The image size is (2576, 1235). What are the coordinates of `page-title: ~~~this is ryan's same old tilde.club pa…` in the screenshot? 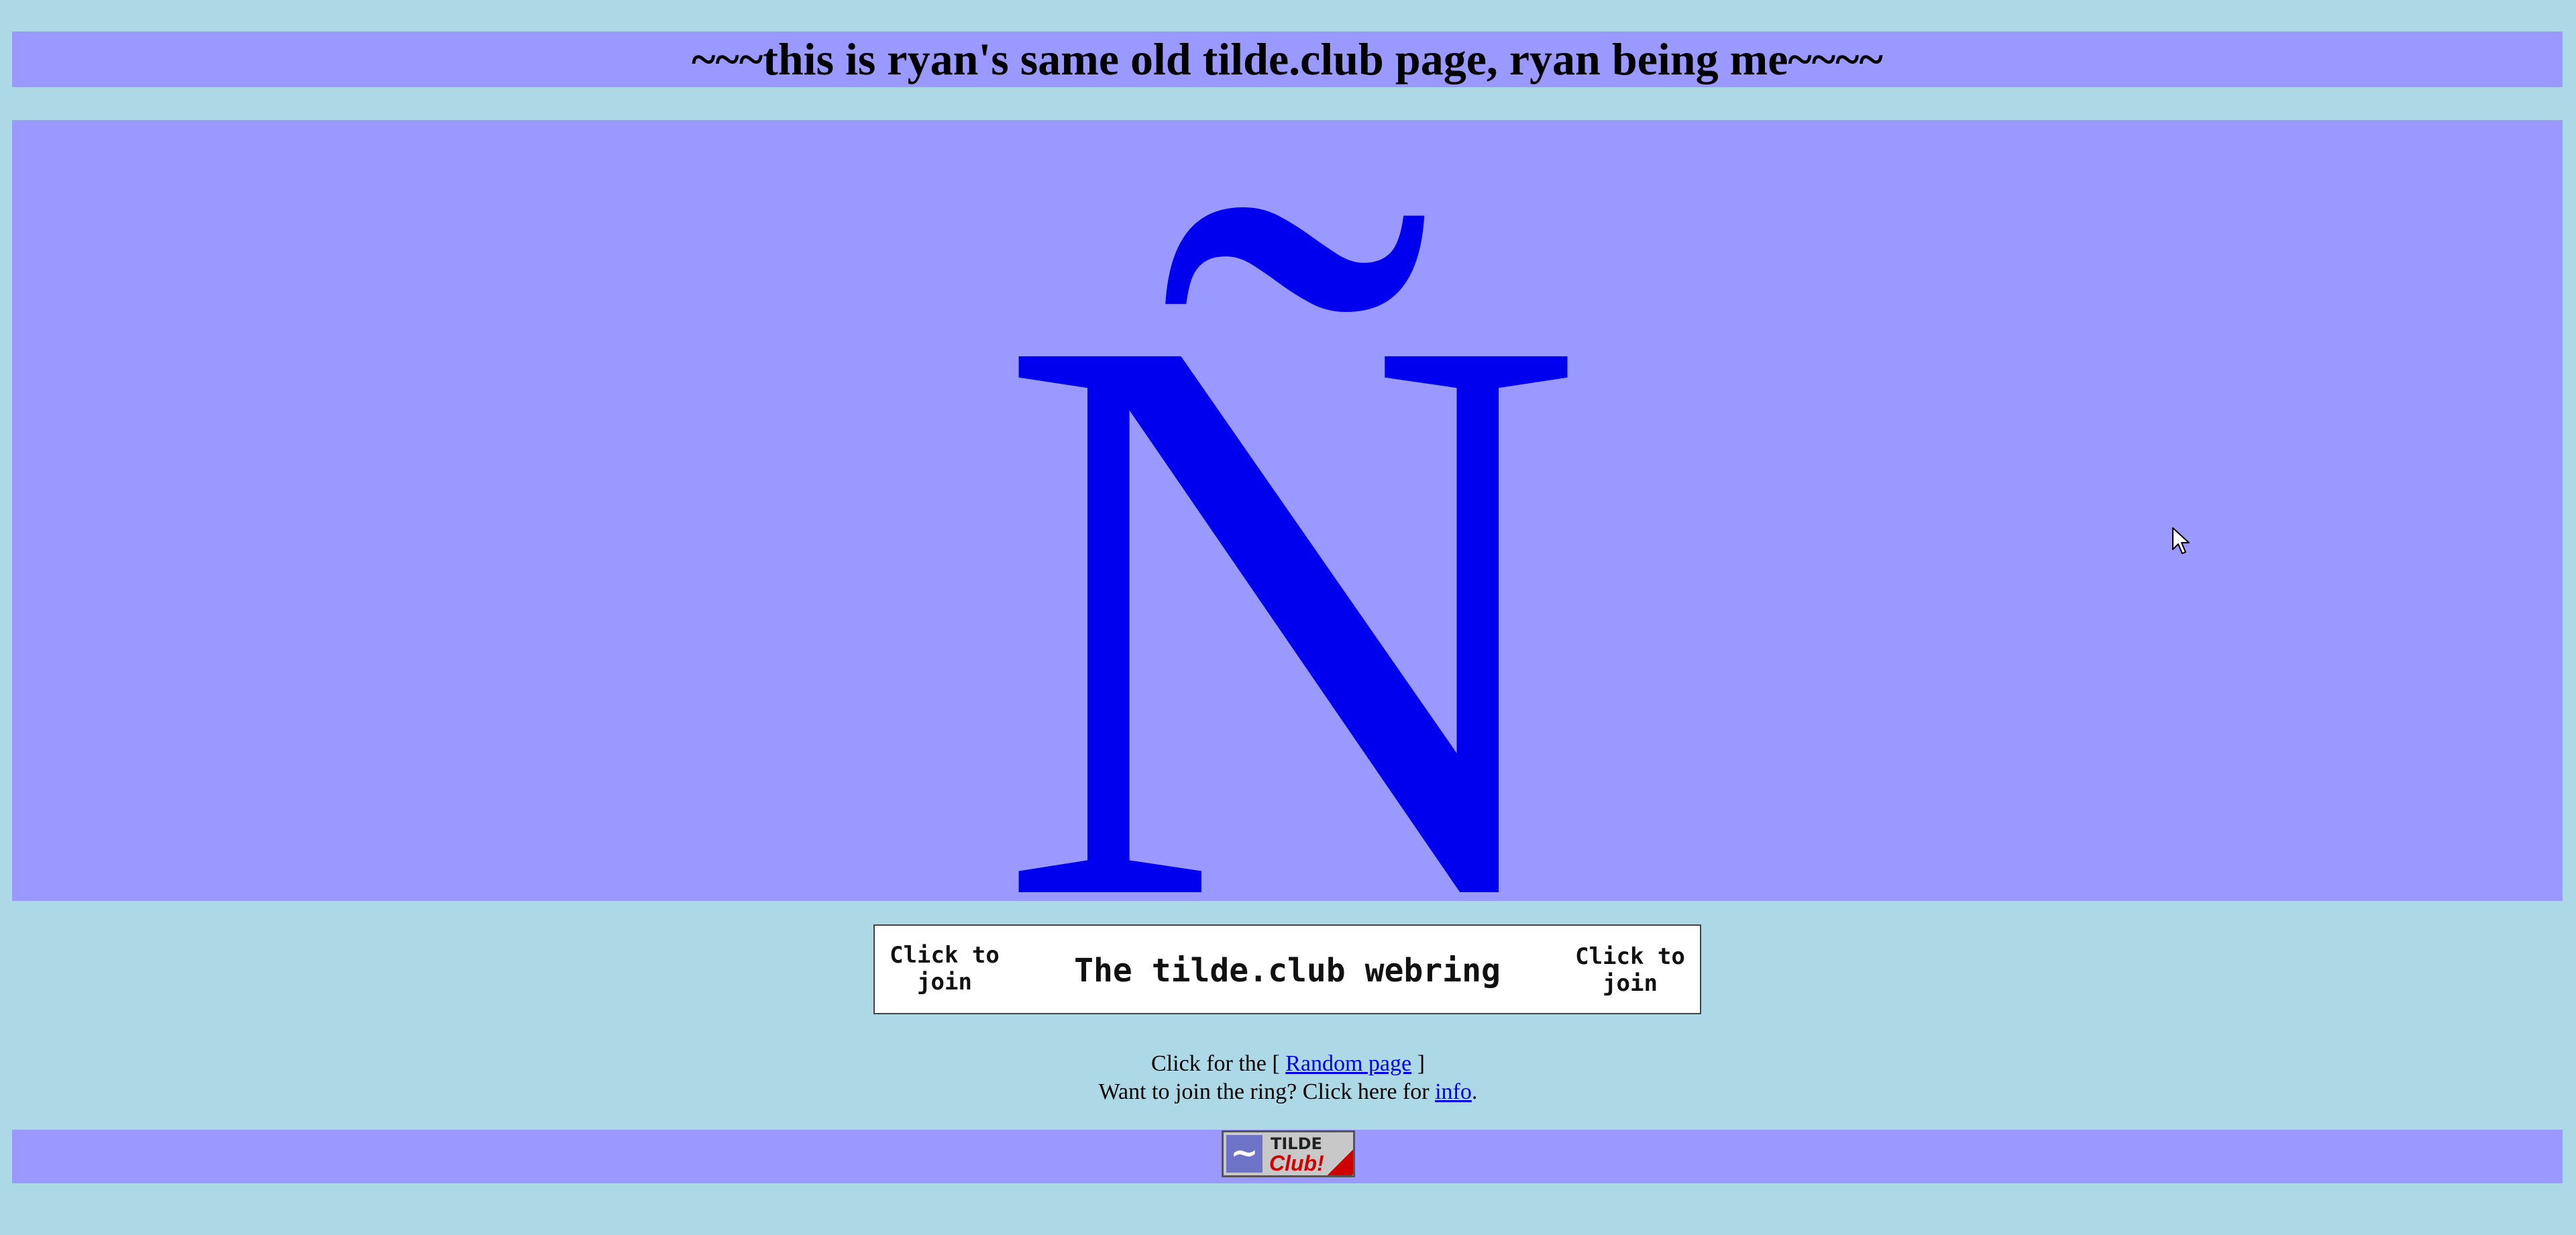 It's located at (1287, 60).